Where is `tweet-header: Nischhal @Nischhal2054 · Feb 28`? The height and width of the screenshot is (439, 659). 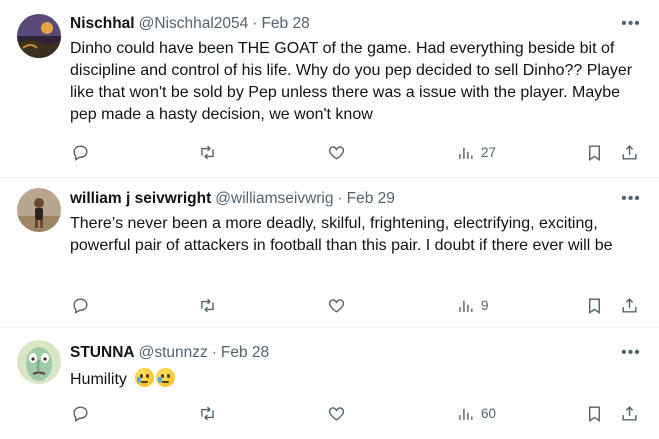
tweet-header: Nischhal @Nischhal2054 · Feb 28 is located at coordinates (190, 24).